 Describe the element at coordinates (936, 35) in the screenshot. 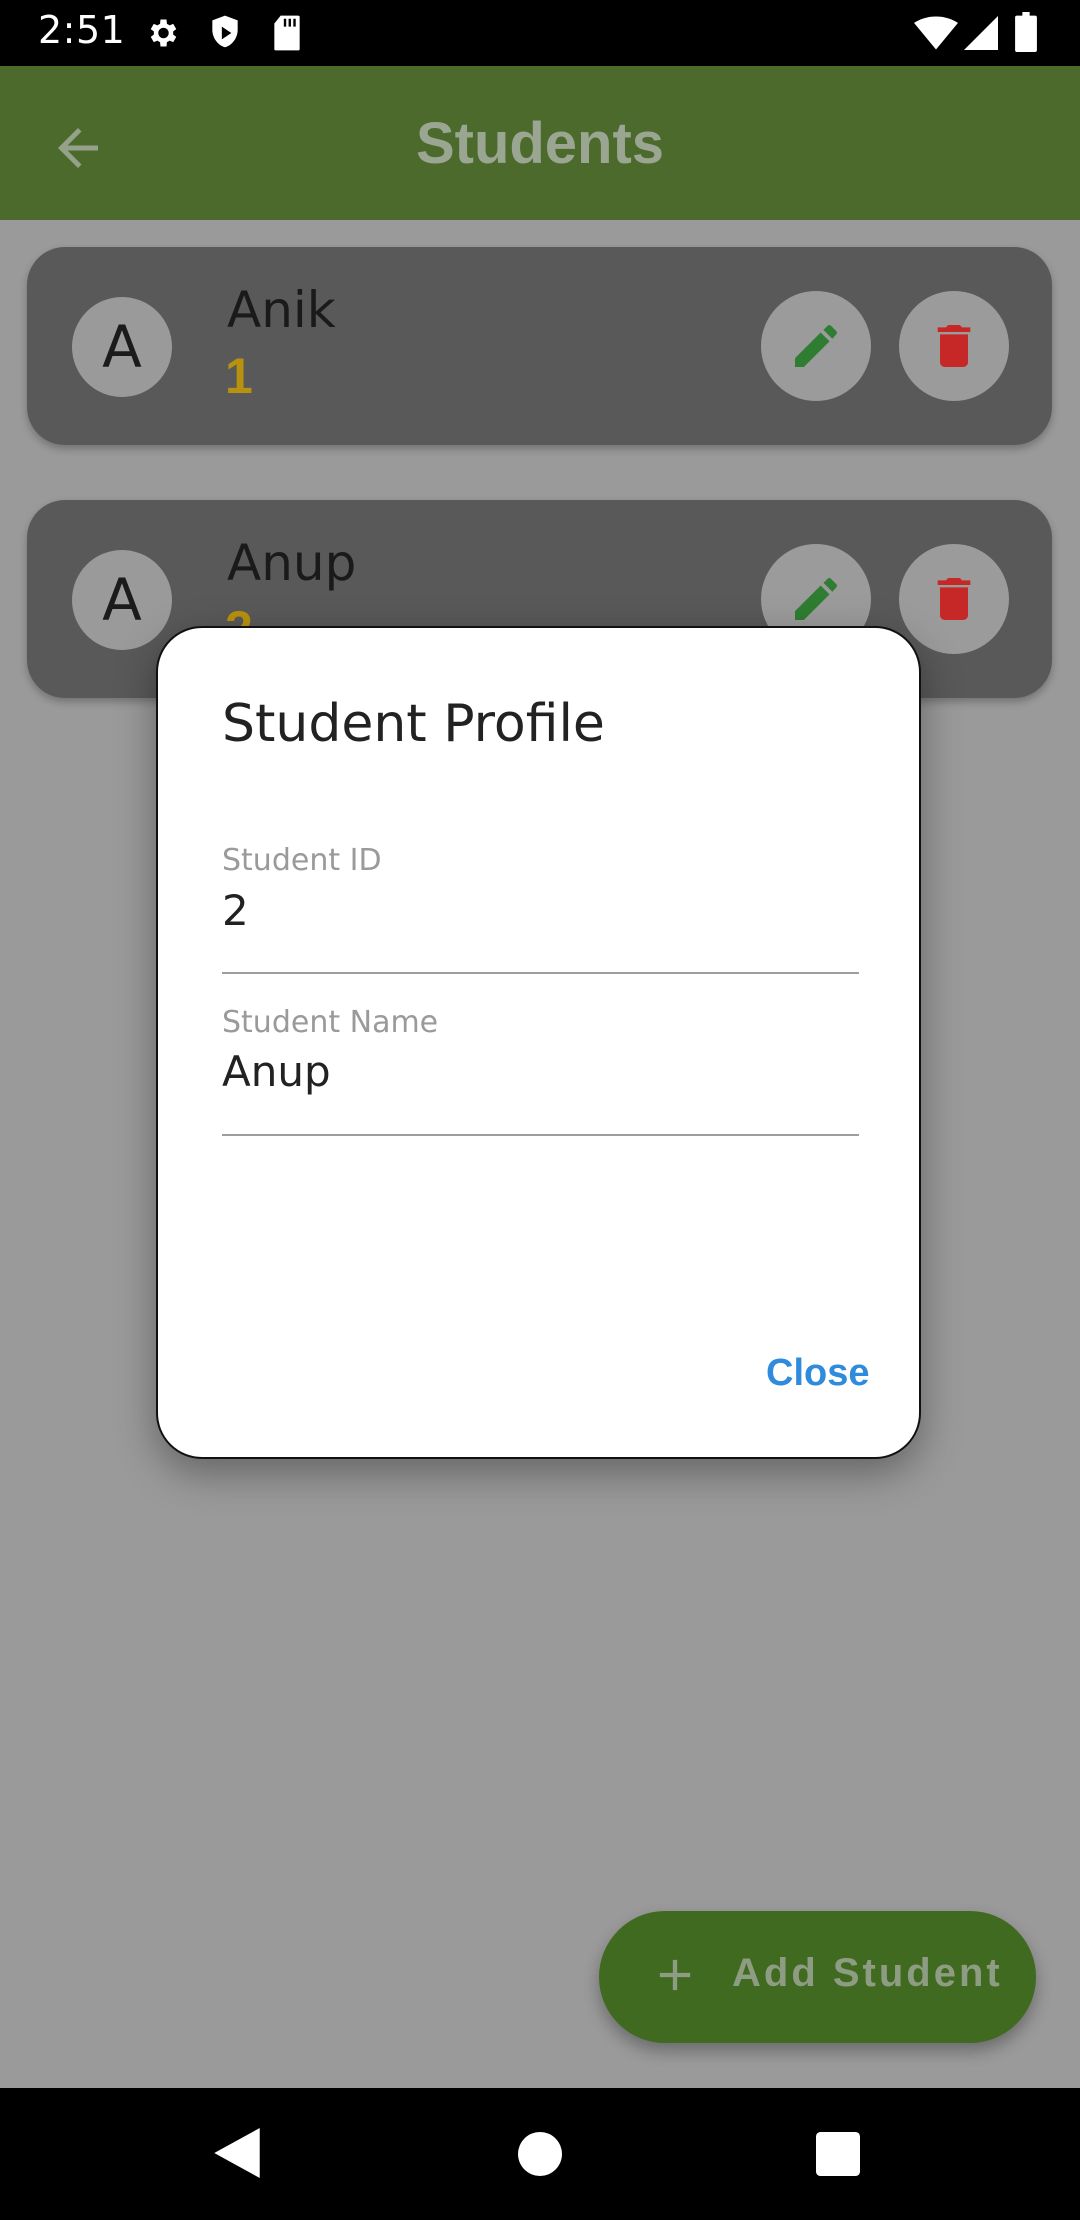

I see `wifi-icon` at that location.